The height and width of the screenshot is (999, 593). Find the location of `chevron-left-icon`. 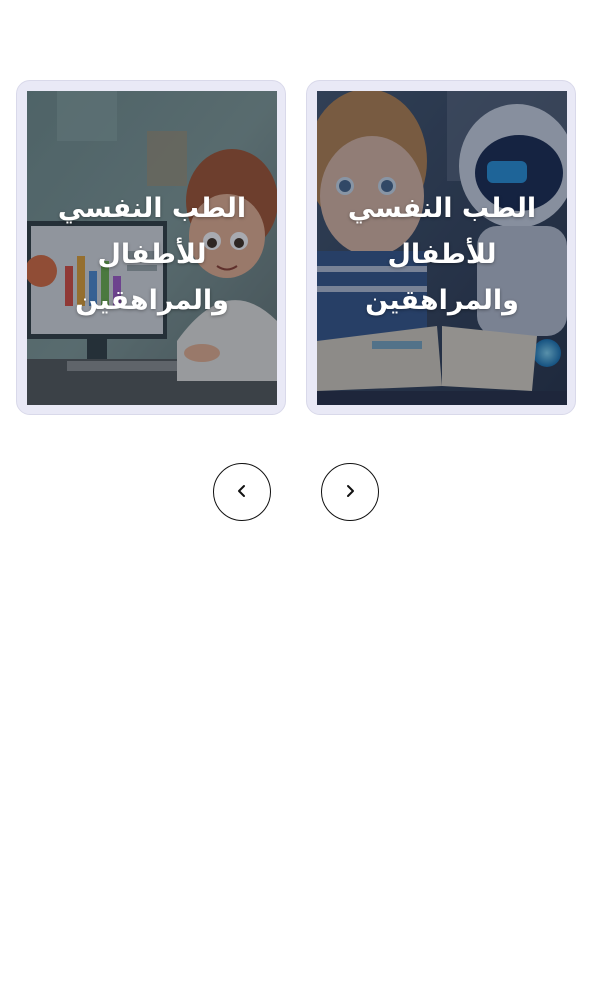

chevron-left-icon is located at coordinates (242, 492).